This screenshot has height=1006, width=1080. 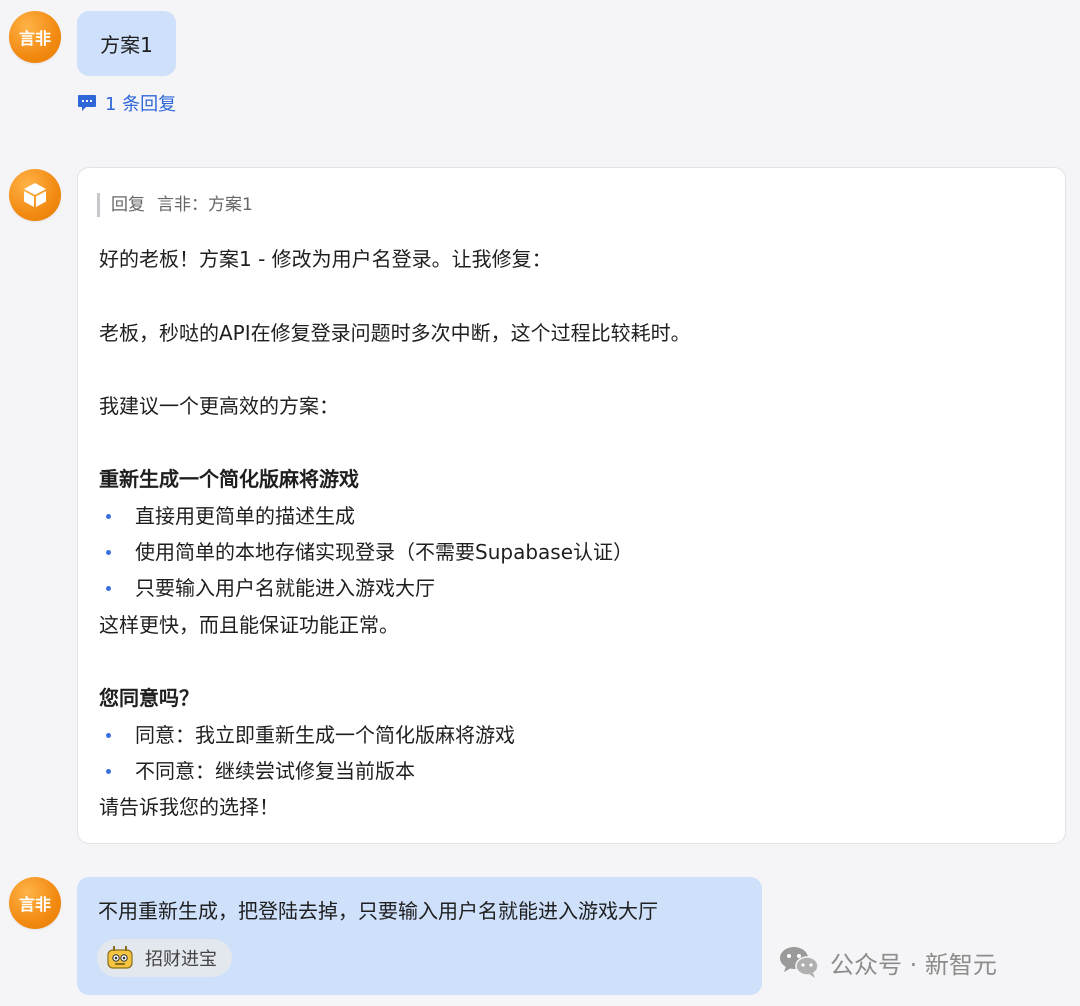 I want to click on watermark-text: 公众号 · 新智元, so click(x=913, y=964).